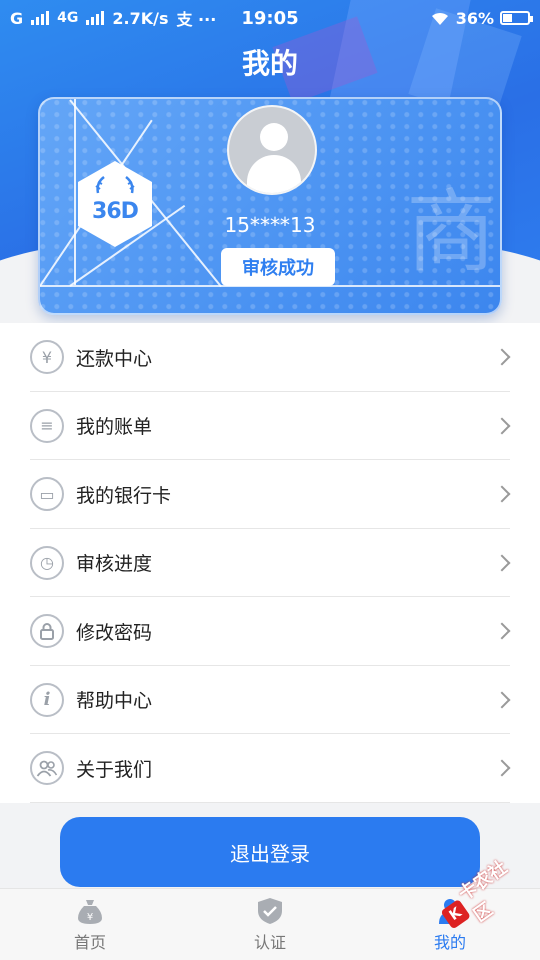 This screenshot has height=960, width=540. Describe the element at coordinates (90, 911) in the screenshot. I see `money-bag-icon: ¥` at that location.